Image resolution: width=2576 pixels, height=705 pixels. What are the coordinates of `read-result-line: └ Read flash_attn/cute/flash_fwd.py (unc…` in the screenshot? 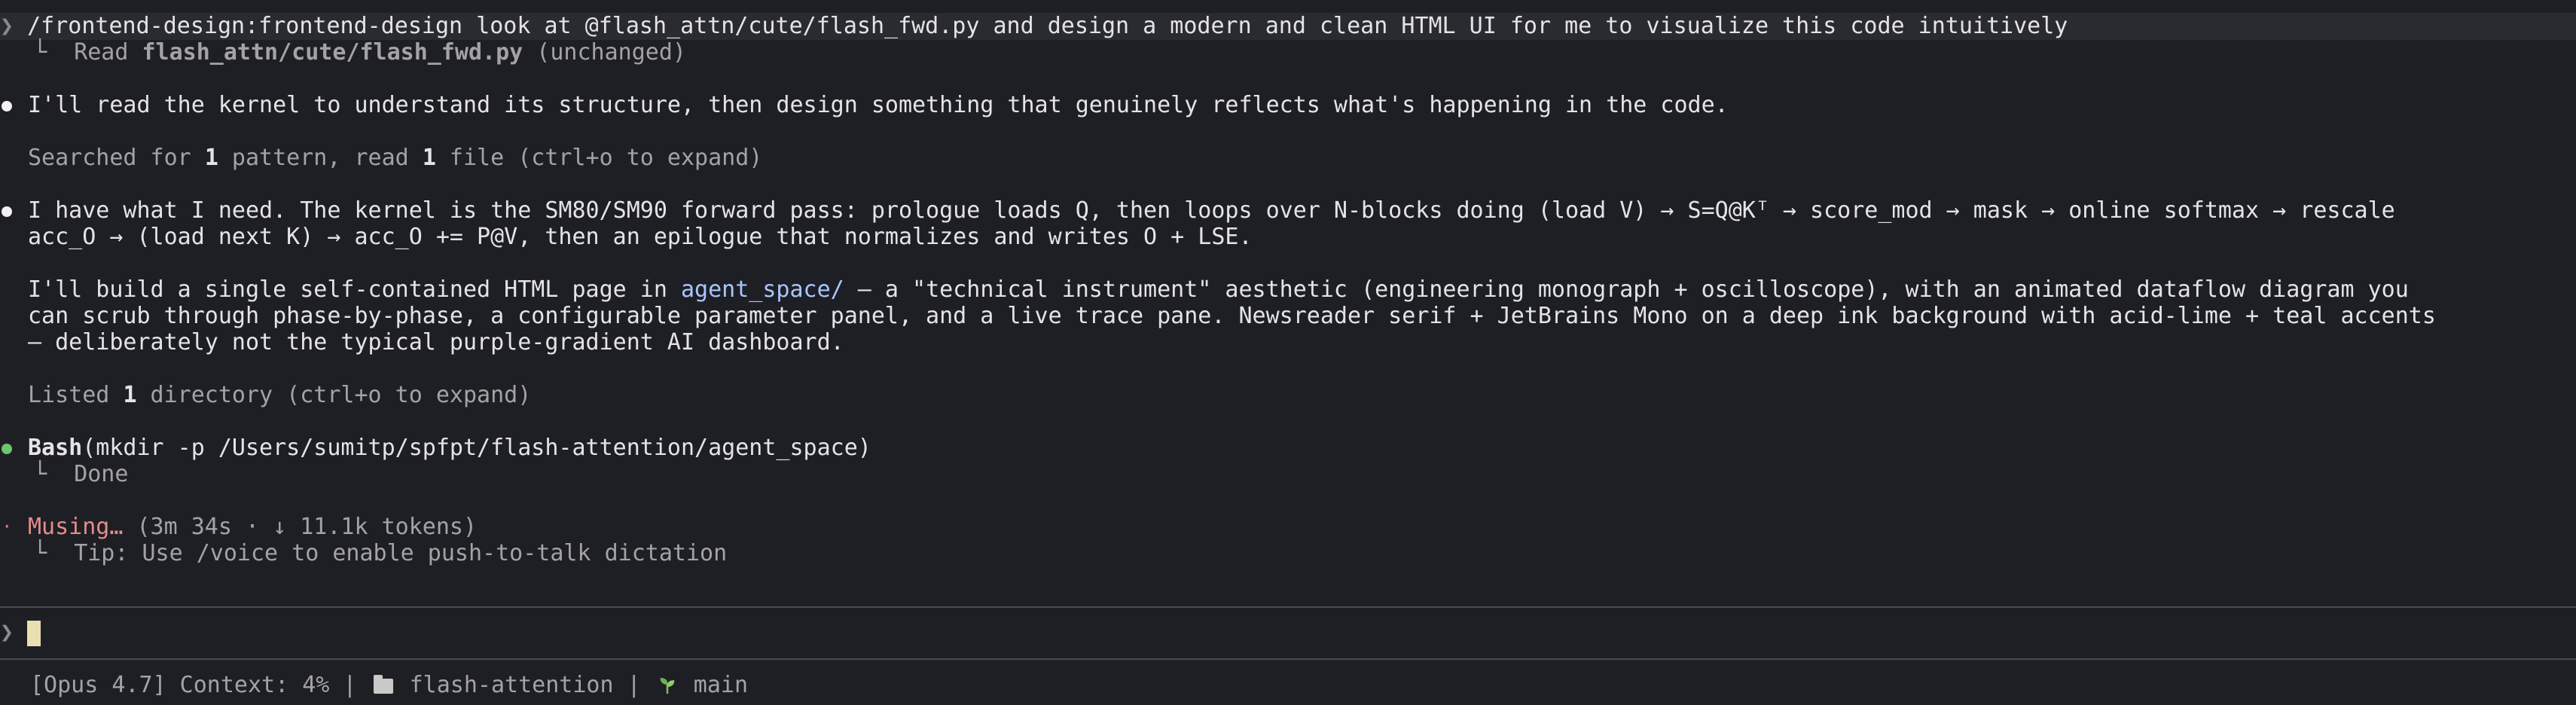 It's located at (360, 52).